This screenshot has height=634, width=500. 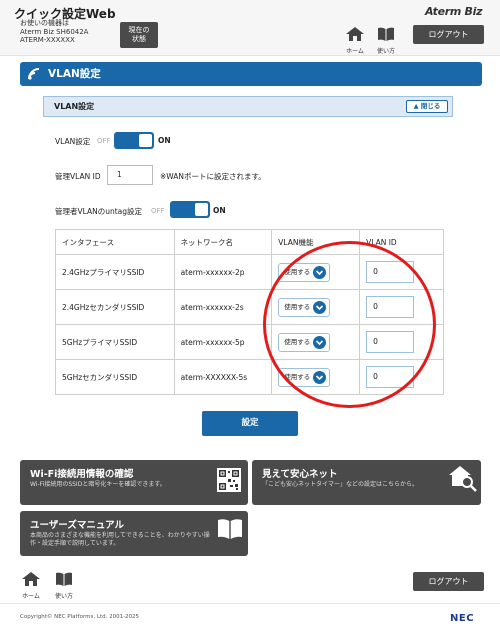 I want to click on col-header-interface: インタフェース, so click(x=115, y=242).